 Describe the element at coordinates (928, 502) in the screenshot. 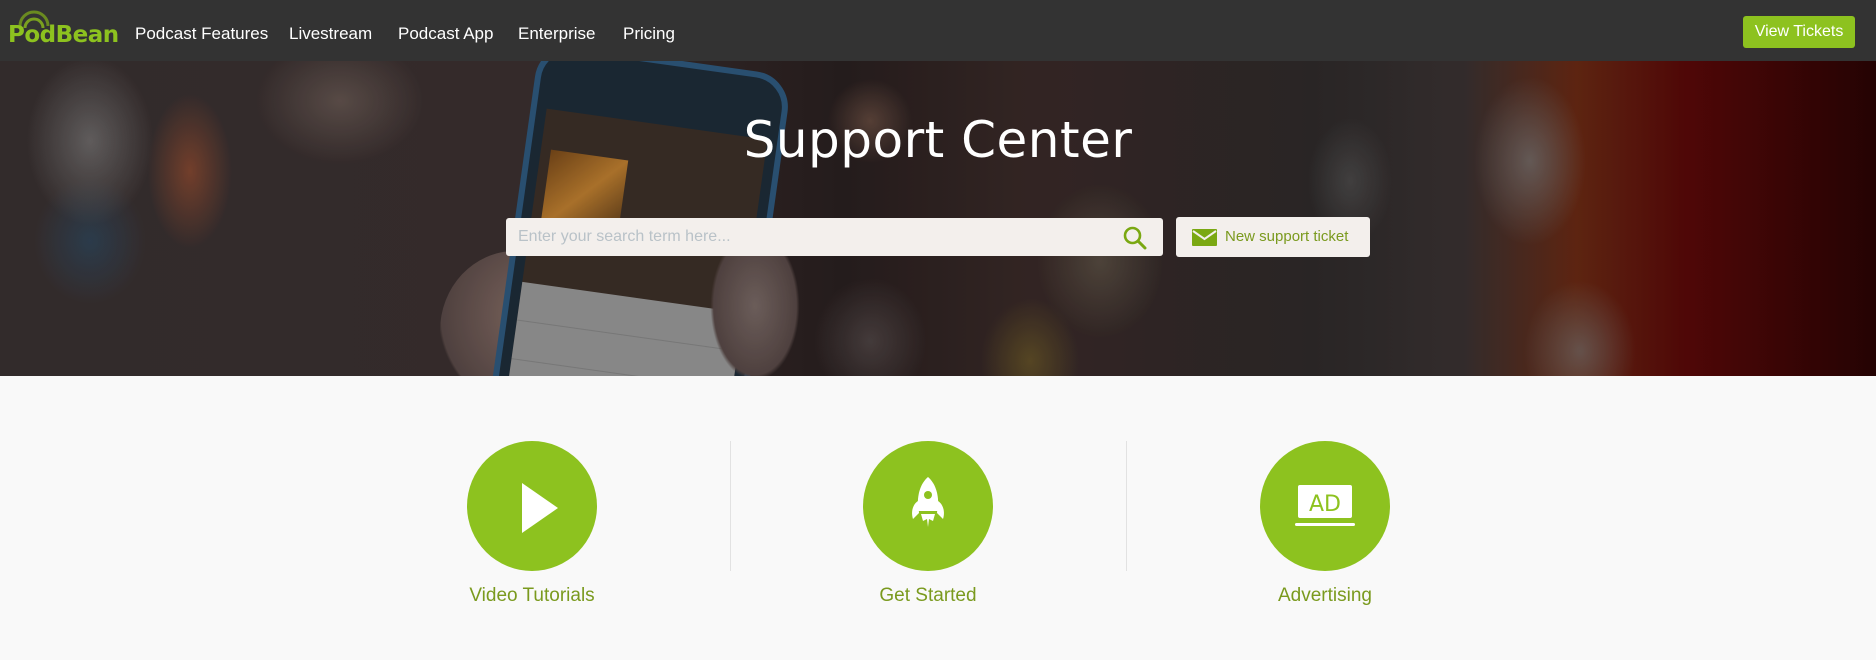

I see `rocket-icon` at that location.